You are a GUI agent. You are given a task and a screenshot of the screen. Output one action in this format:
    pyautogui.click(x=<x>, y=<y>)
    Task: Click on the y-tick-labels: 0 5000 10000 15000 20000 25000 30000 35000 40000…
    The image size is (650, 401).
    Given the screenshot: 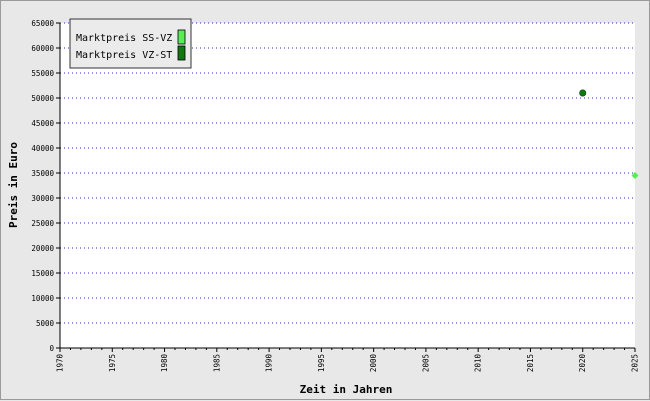 What is the action you would take?
    pyautogui.click(x=42, y=186)
    